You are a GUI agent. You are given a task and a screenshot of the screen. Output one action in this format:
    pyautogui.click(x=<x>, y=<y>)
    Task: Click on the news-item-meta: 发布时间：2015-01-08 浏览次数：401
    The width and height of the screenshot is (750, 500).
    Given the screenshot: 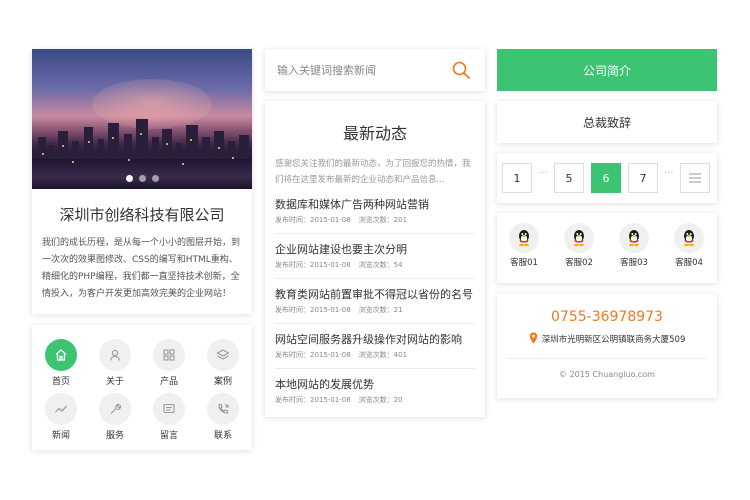 What is the action you would take?
    pyautogui.click(x=345, y=355)
    